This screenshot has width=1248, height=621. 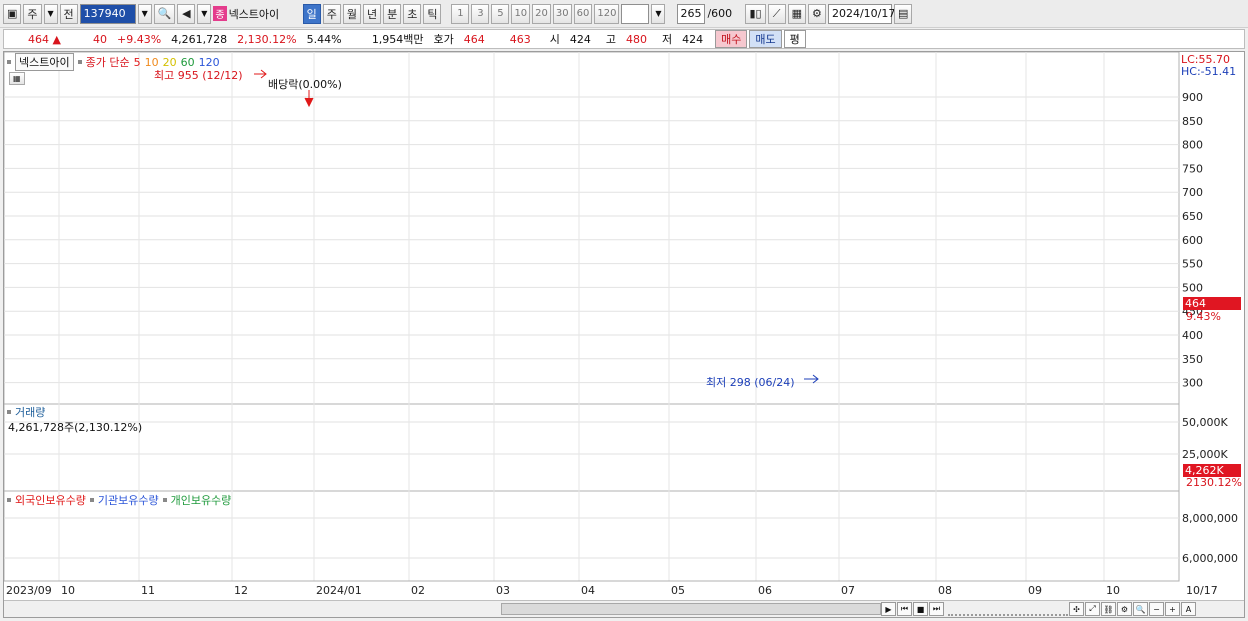 I want to click on period-month: 월, so click(x=351, y=13).